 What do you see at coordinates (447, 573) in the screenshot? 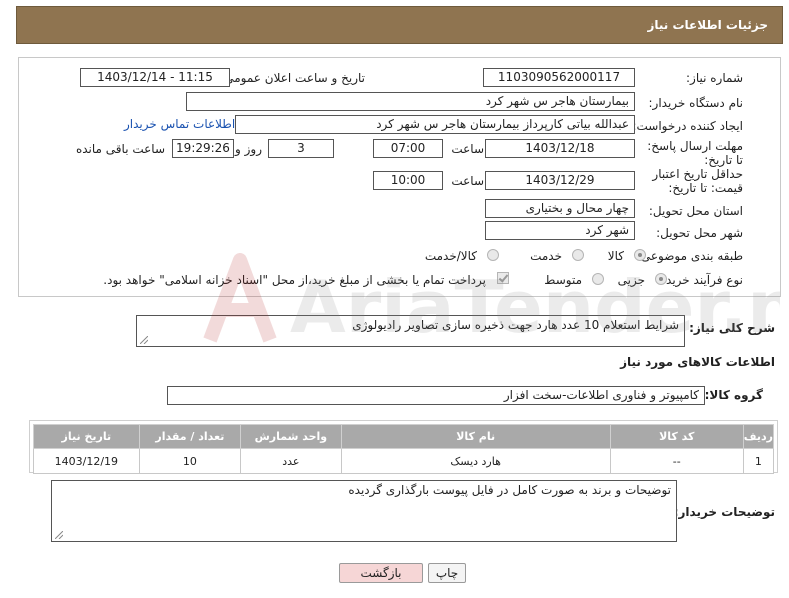
I see `print-button: چاپ` at bounding box center [447, 573].